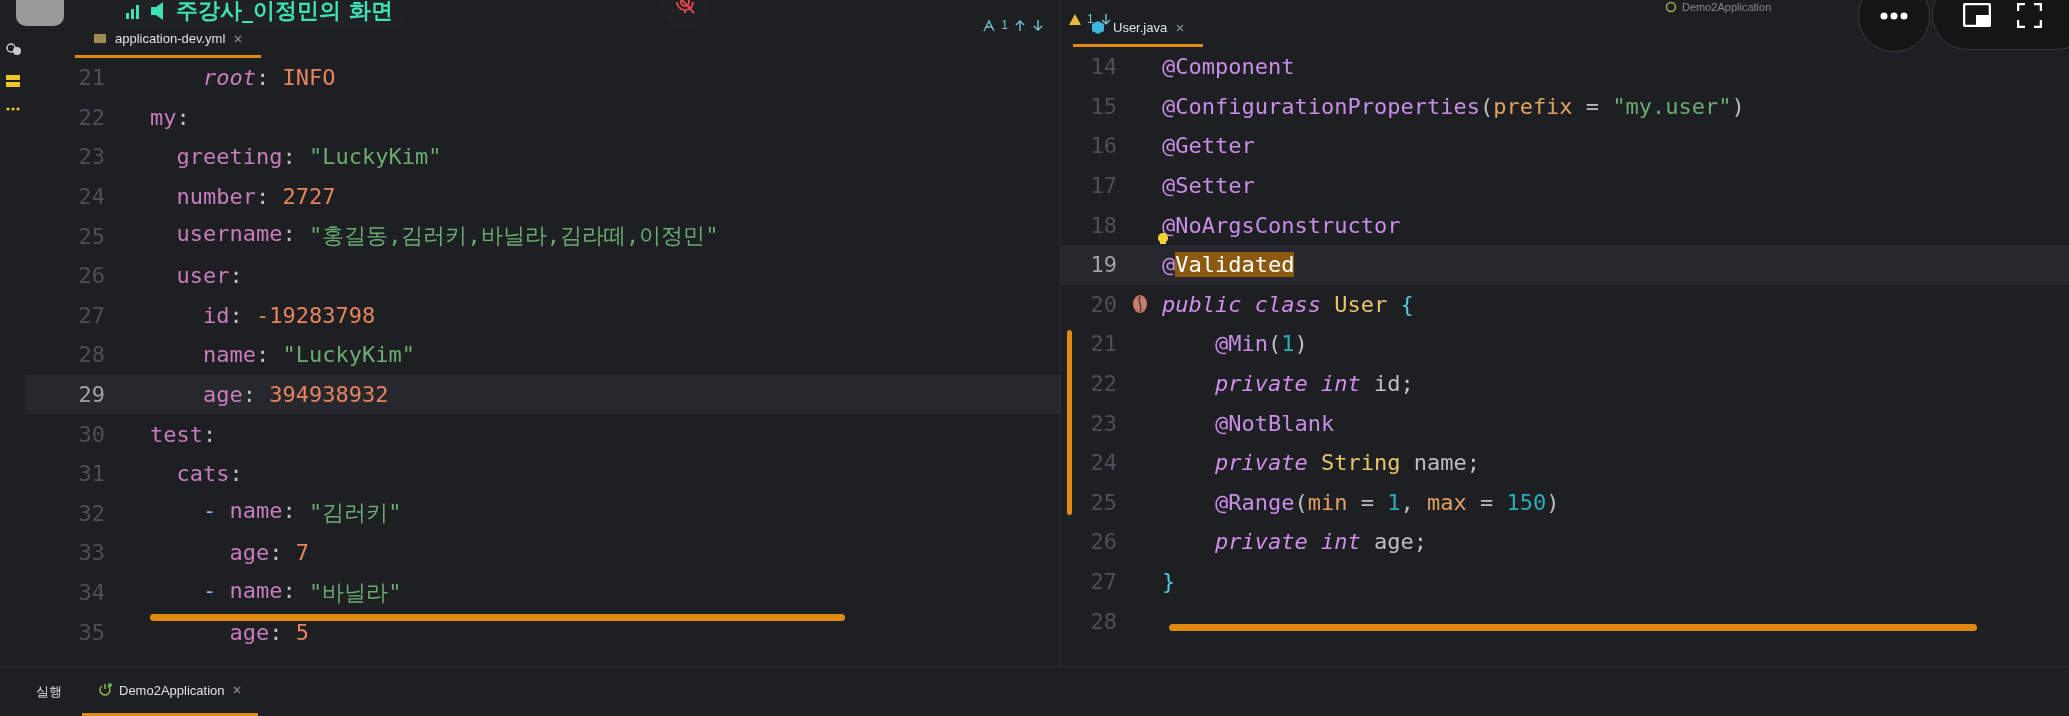 This screenshot has height=716, width=2069. Describe the element at coordinates (1075, 19) in the screenshot. I see `warning-icon` at that location.